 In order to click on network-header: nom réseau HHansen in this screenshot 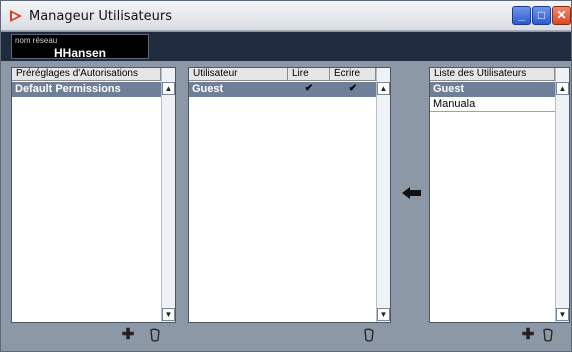, I will do `click(286, 46)`.